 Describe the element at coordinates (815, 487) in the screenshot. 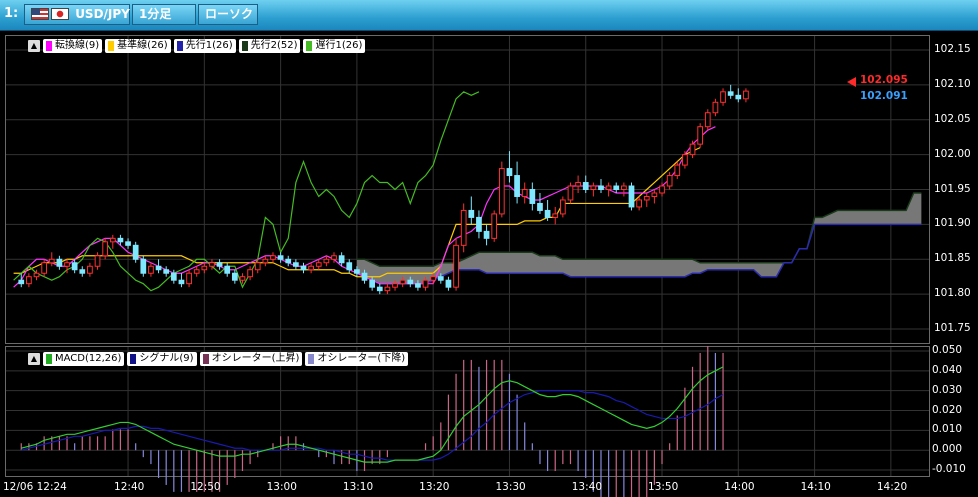

I see `time-tick-label: 14:10` at that location.